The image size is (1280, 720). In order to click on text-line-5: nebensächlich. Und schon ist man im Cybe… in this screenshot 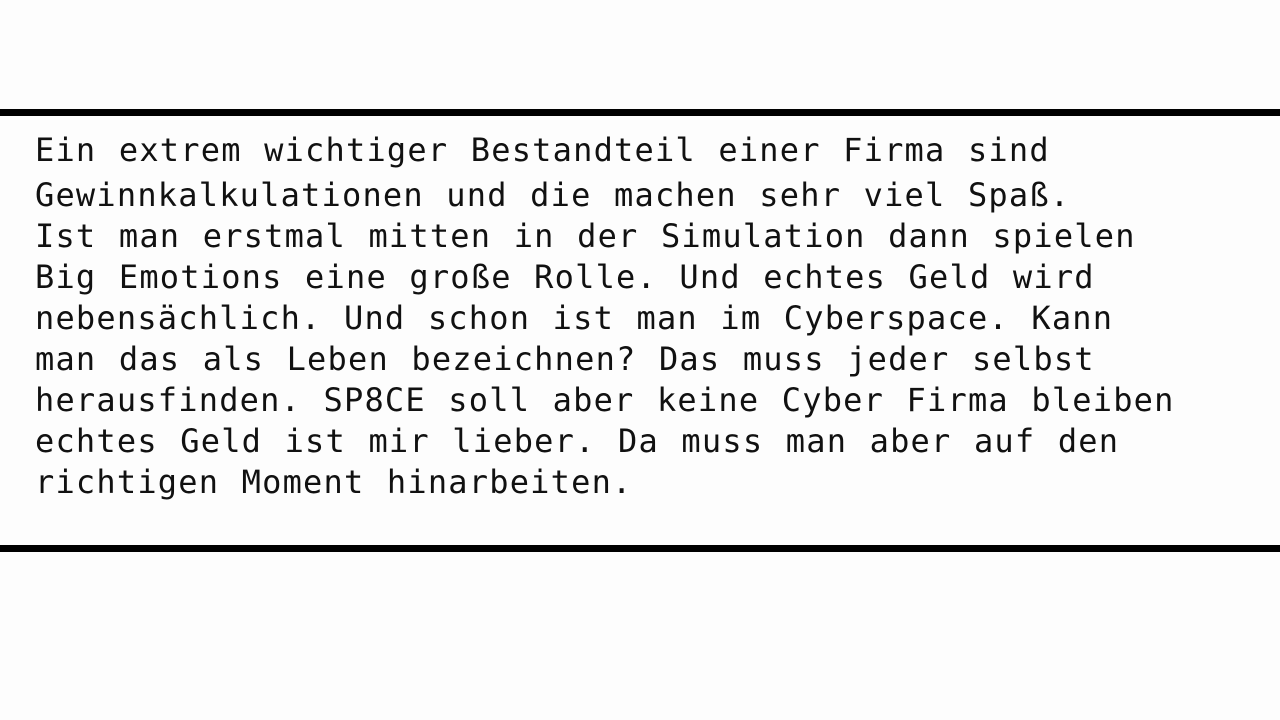, I will do `click(574, 318)`.